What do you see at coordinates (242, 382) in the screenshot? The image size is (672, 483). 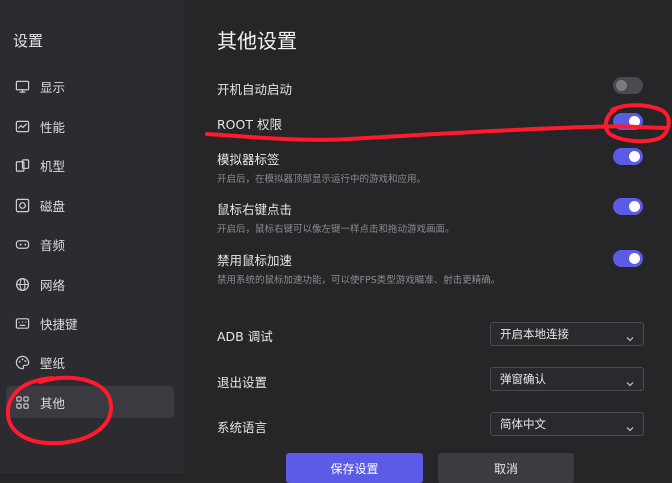 I see `select-label: 退出设置` at bounding box center [242, 382].